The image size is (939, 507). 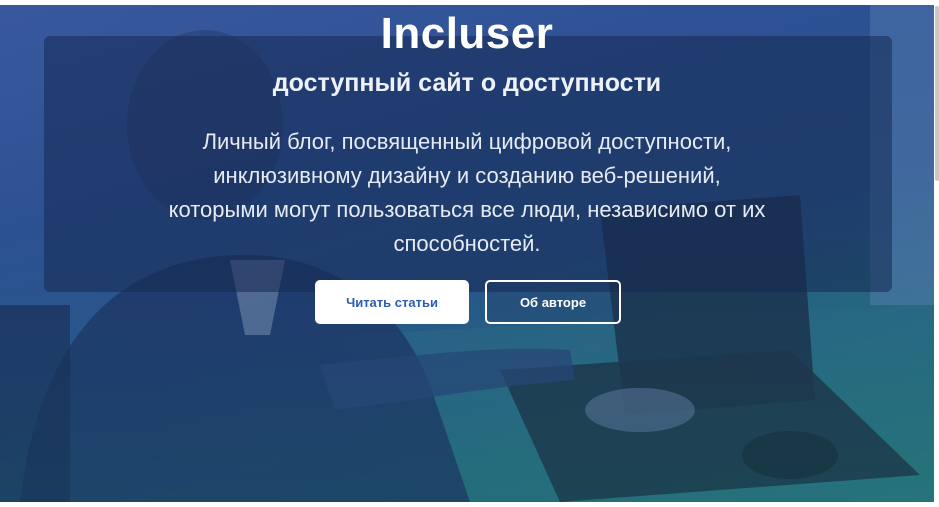 What do you see at coordinates (392, 302) in the screenshot?
I see `read-articles-button: Читать статьи` at bounding box center [392, 302].